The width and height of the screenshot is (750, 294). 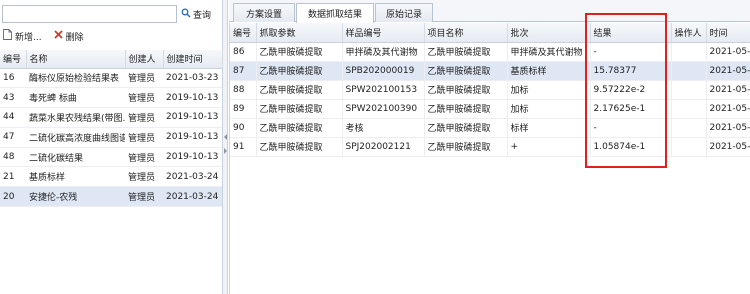 I want to click on cell-id: 47, so click(x=13, y=137).